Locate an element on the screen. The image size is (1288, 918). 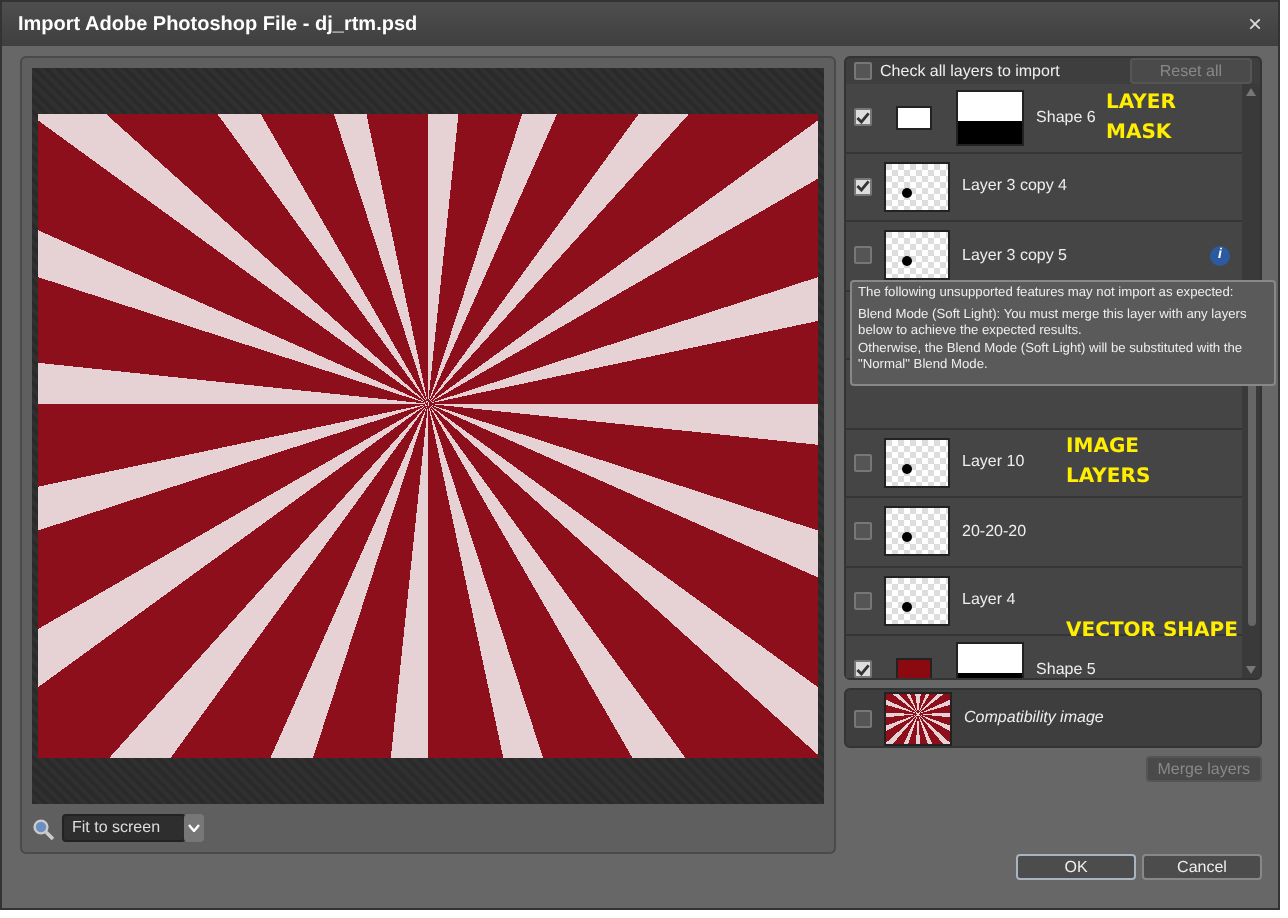
callout-label: IMAGE LAYERS is located at coordinates (1108, 463).